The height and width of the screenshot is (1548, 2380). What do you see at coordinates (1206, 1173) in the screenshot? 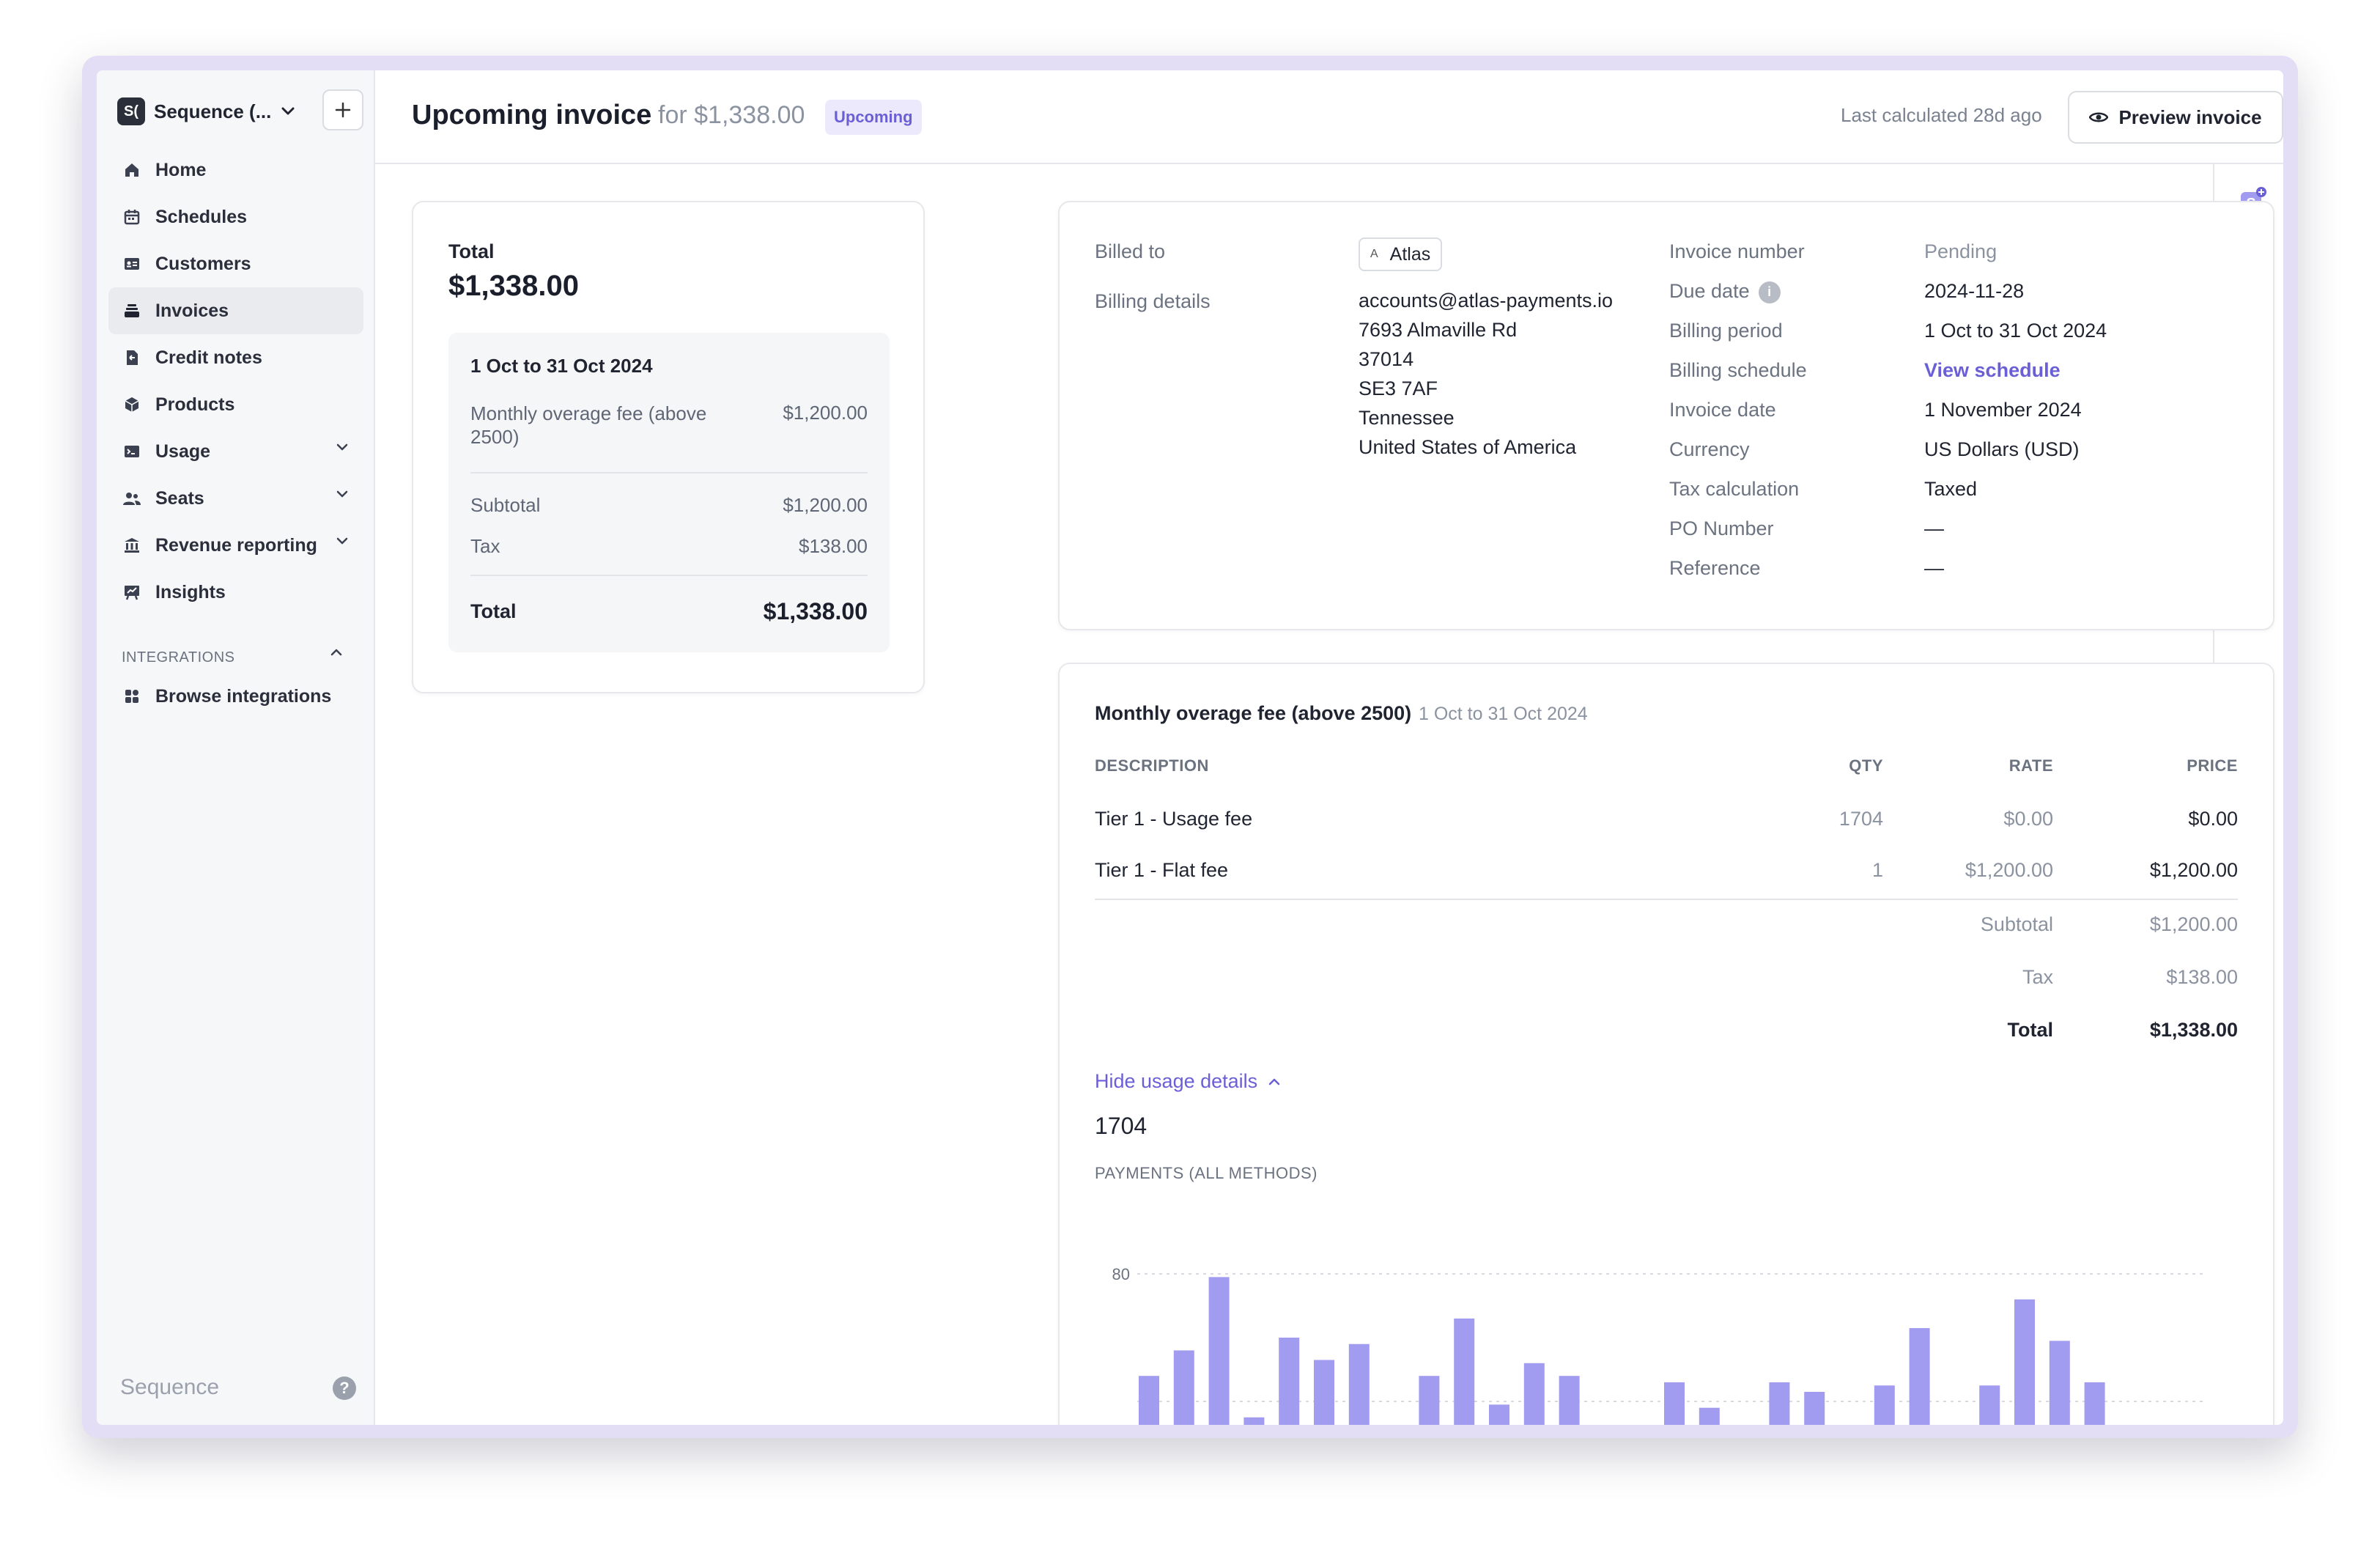
I see `chart-title: PAYMENTS (ALL METHODS)` at bounding box center [1206, 1173].